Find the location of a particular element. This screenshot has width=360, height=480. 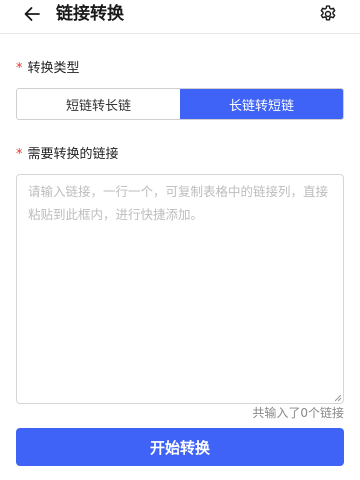

link-count: 共输入了0个链接 is located at coordinates (298, 413).